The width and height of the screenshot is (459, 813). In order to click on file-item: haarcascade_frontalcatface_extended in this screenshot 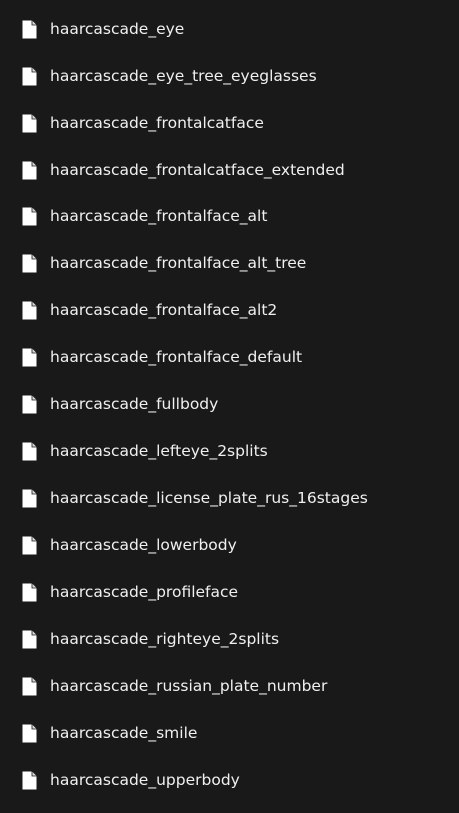, I will do `click(229, 170)`.